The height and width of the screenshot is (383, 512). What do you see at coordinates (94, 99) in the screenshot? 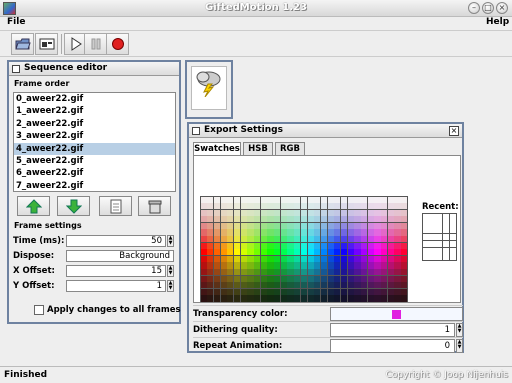
I see `list-item: 0_aweer22.gif` at bounding box center [94, 99].